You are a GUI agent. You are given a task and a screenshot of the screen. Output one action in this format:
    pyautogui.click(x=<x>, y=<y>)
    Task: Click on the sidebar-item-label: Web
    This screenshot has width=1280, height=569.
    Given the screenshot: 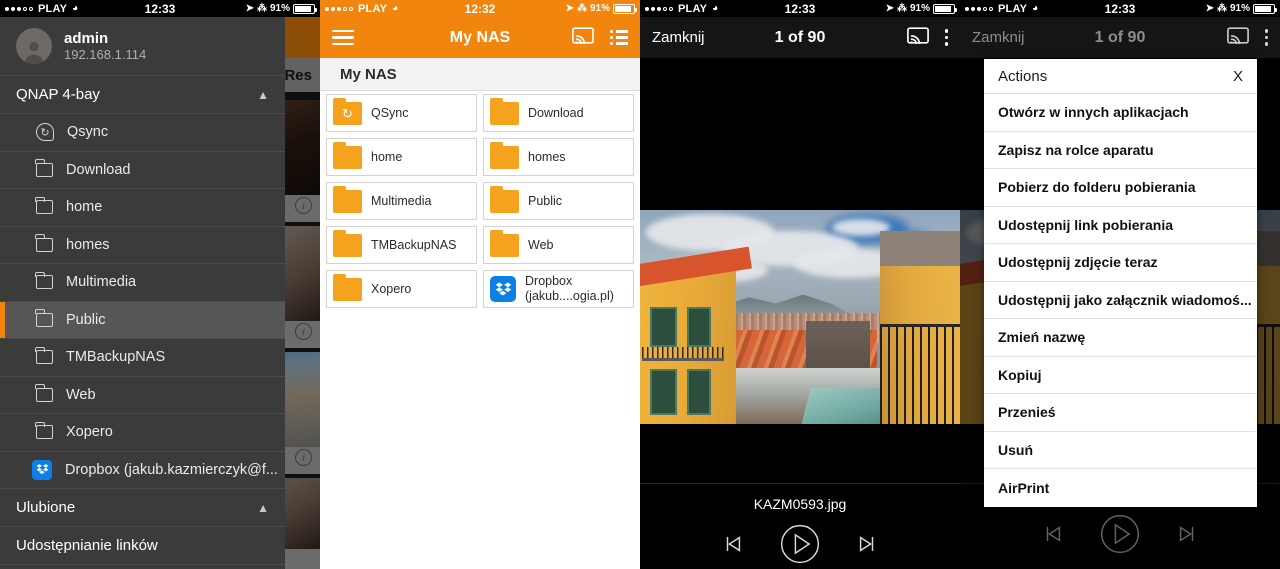 What is the action you would take?
    pyautogui.click(x=81, y=394)
    